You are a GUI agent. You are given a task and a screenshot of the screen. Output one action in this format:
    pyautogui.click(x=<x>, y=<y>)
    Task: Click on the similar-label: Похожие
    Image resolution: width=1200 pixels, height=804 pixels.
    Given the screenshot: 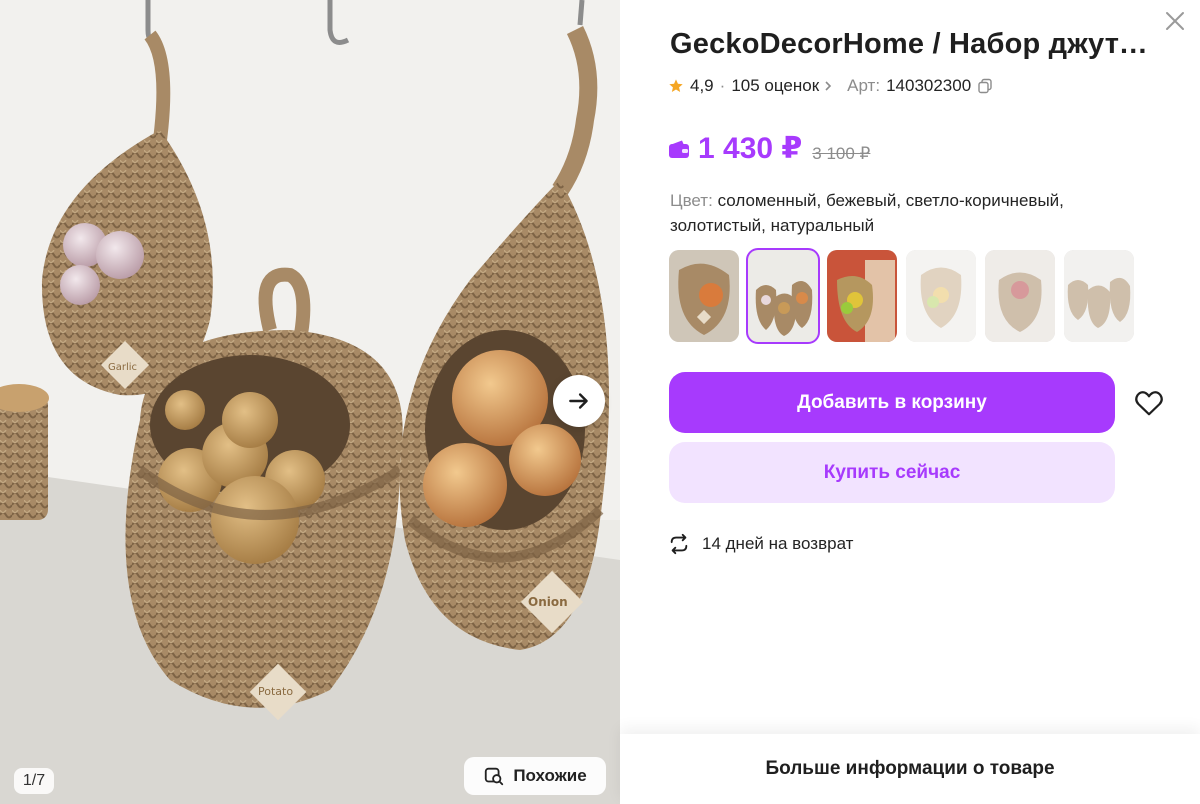 What is the action you would take?
    pyautogui.click(x=550, y=775)
    